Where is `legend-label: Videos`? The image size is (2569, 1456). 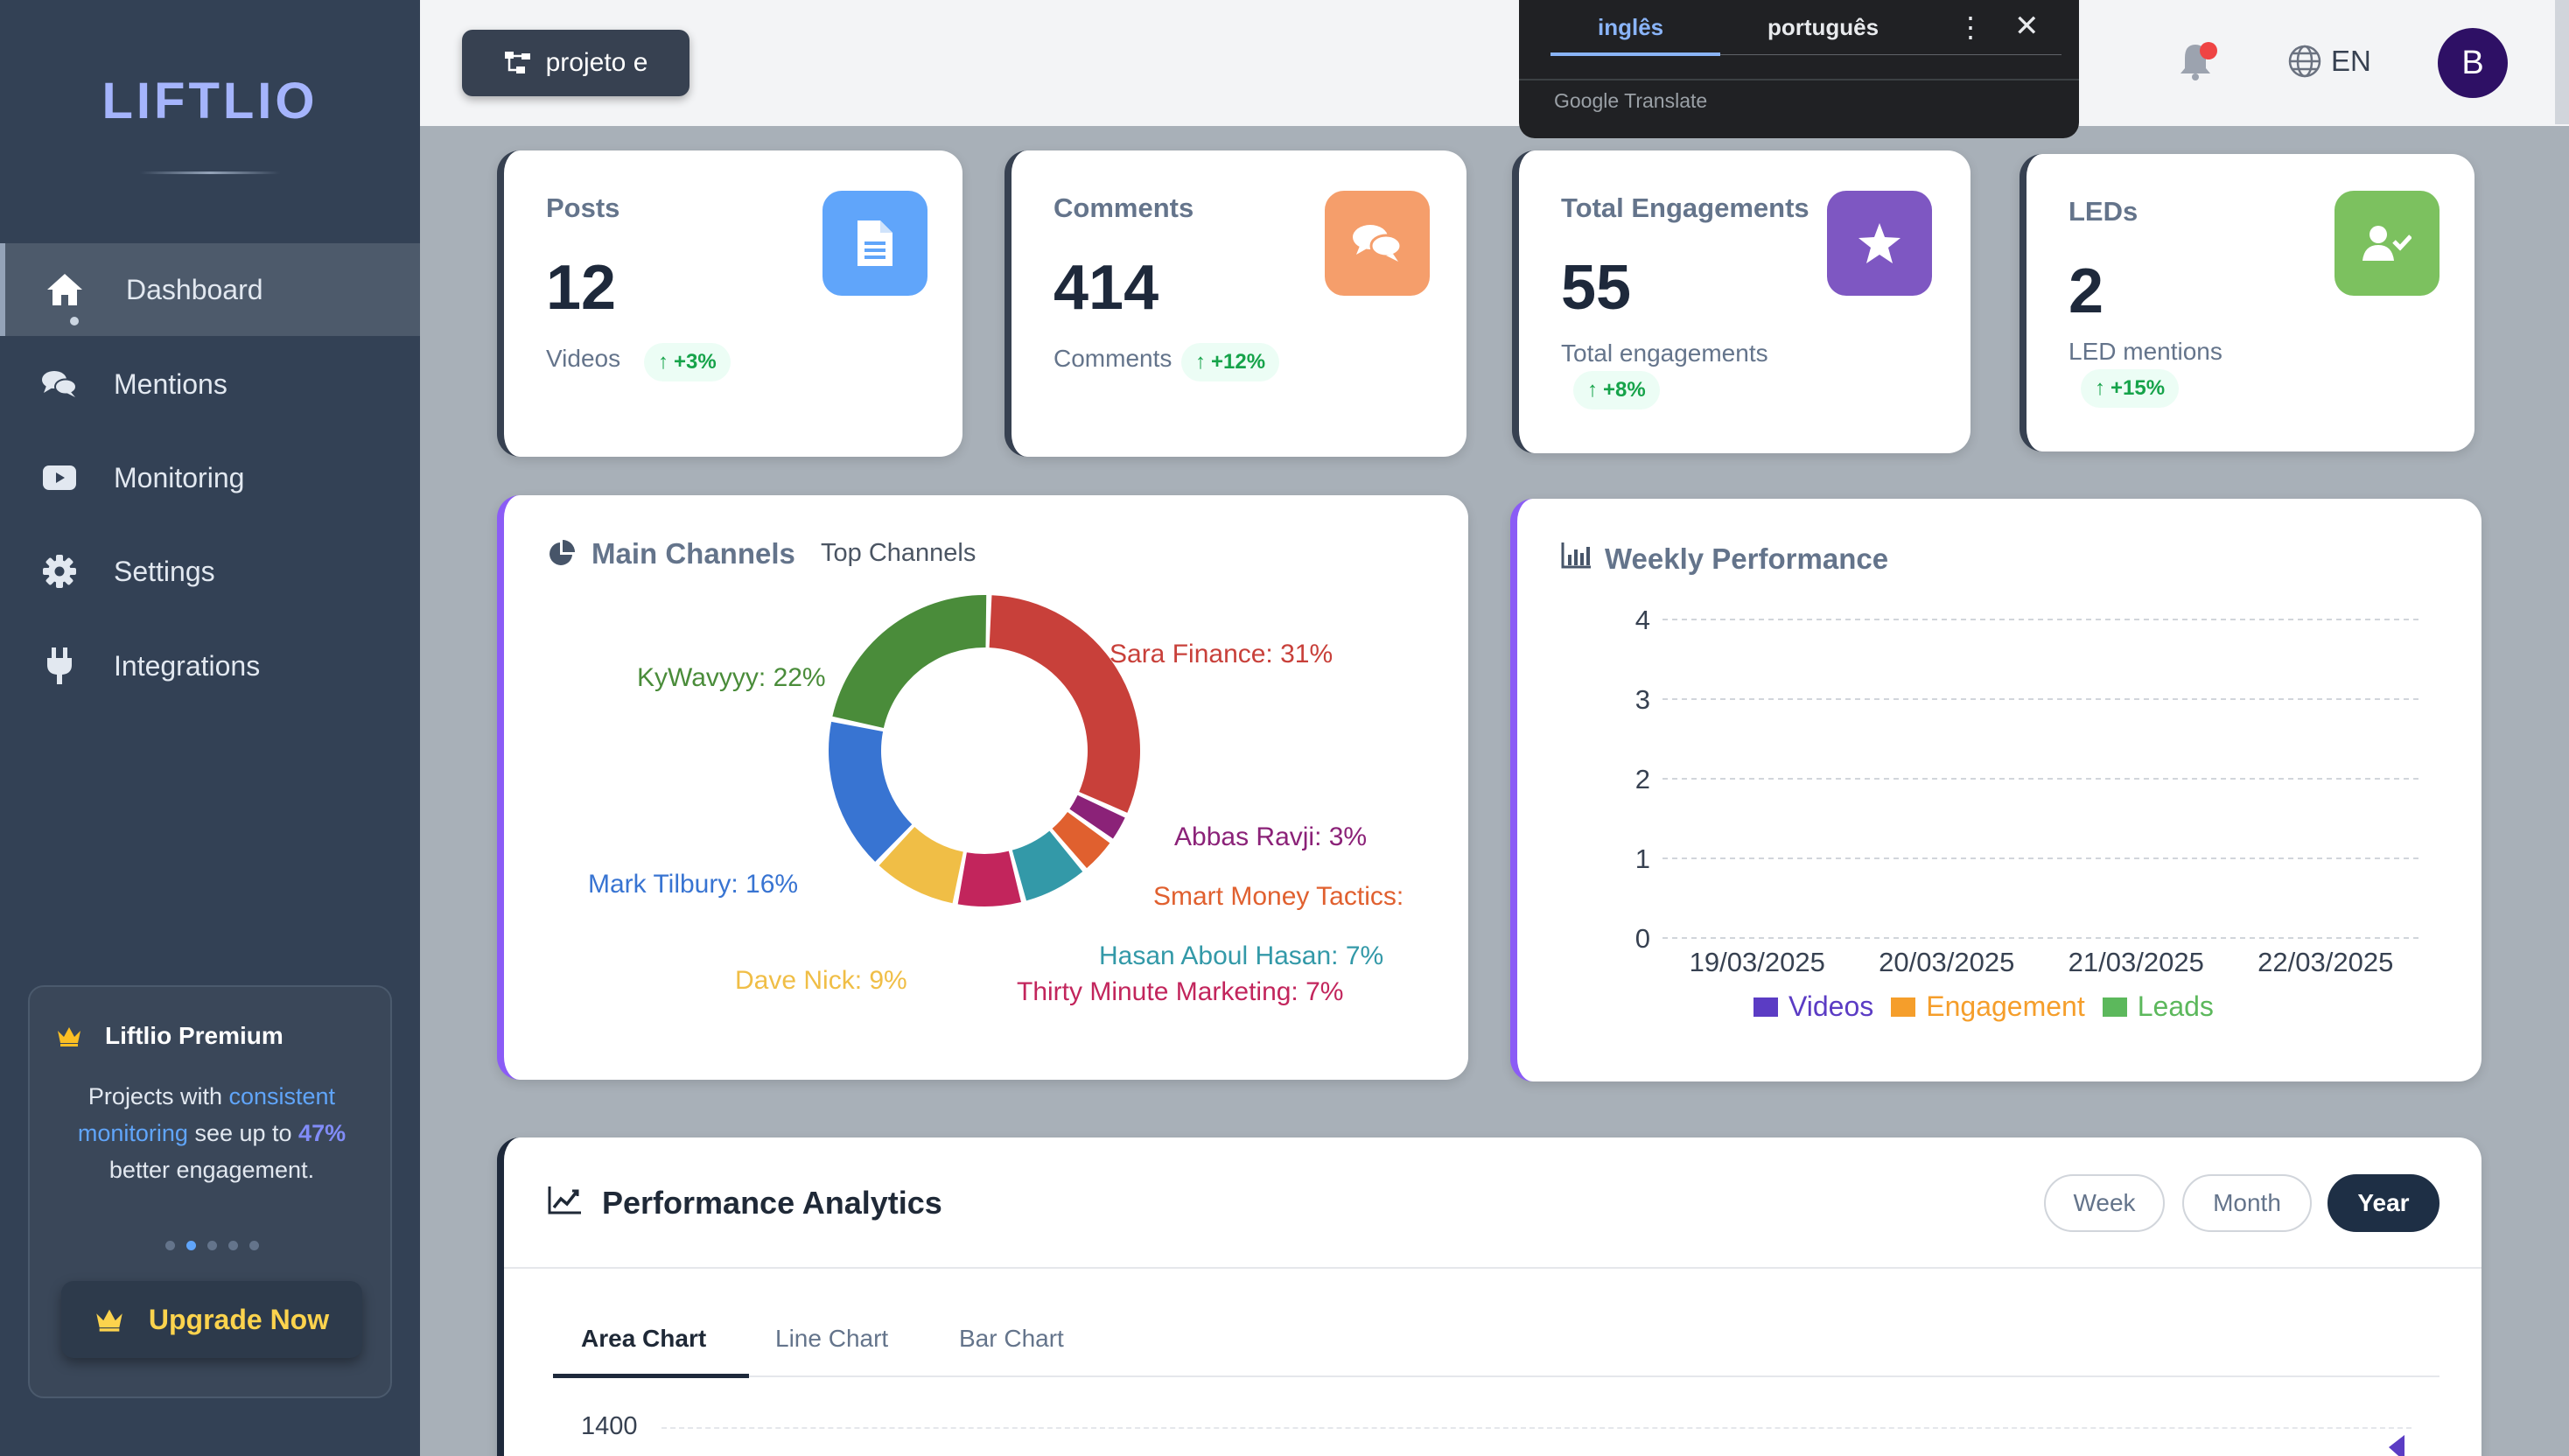 legend-label: Videos is located at coordinates (1831, 1006).